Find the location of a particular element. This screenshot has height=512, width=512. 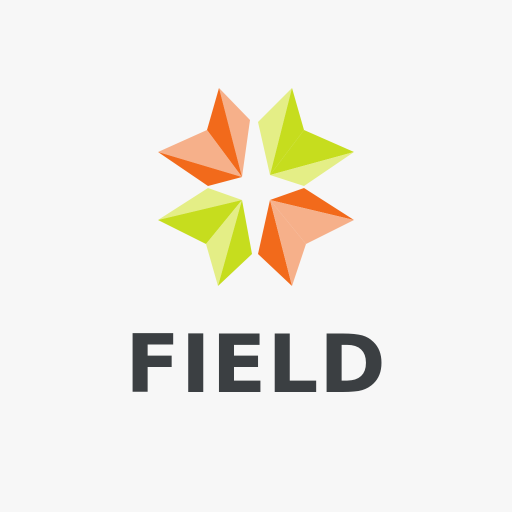

field-star-logo-icon is located at coordinates (256, 187).